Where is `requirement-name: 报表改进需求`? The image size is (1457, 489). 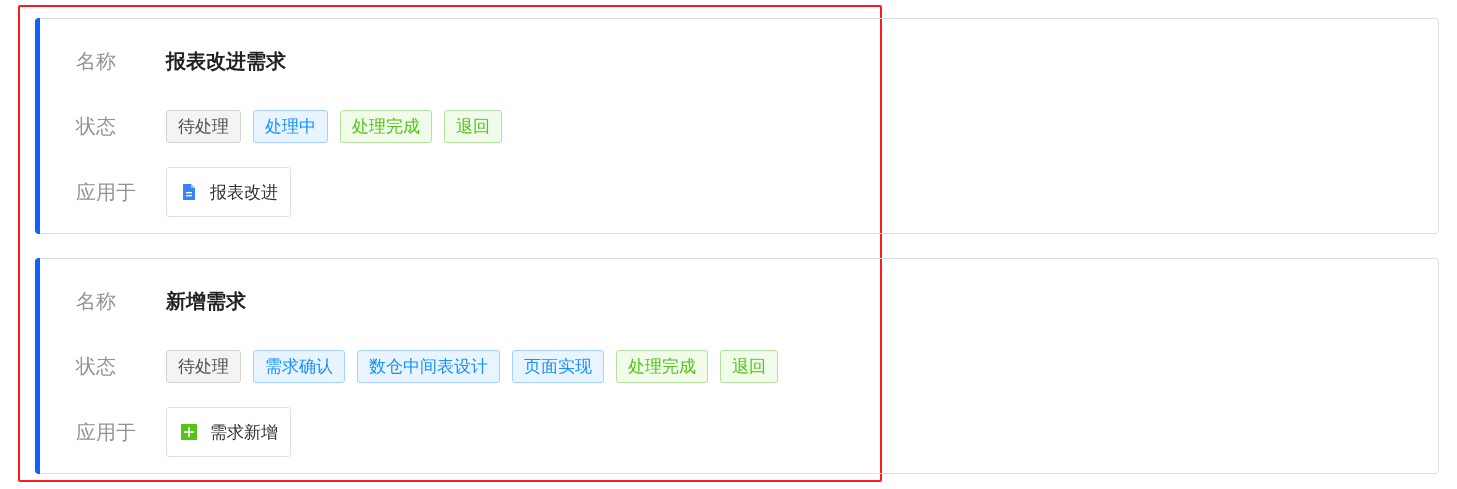
requirement-name: 报表改进需求 is located at coordinates (226, 61).